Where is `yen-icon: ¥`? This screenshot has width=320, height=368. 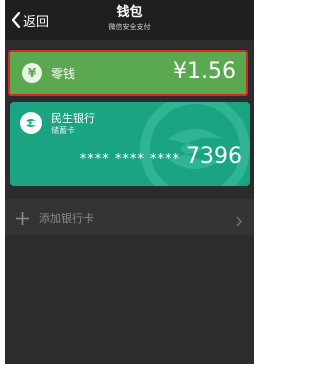
yen-icon: ¥ is located at coordinates (32, 73).